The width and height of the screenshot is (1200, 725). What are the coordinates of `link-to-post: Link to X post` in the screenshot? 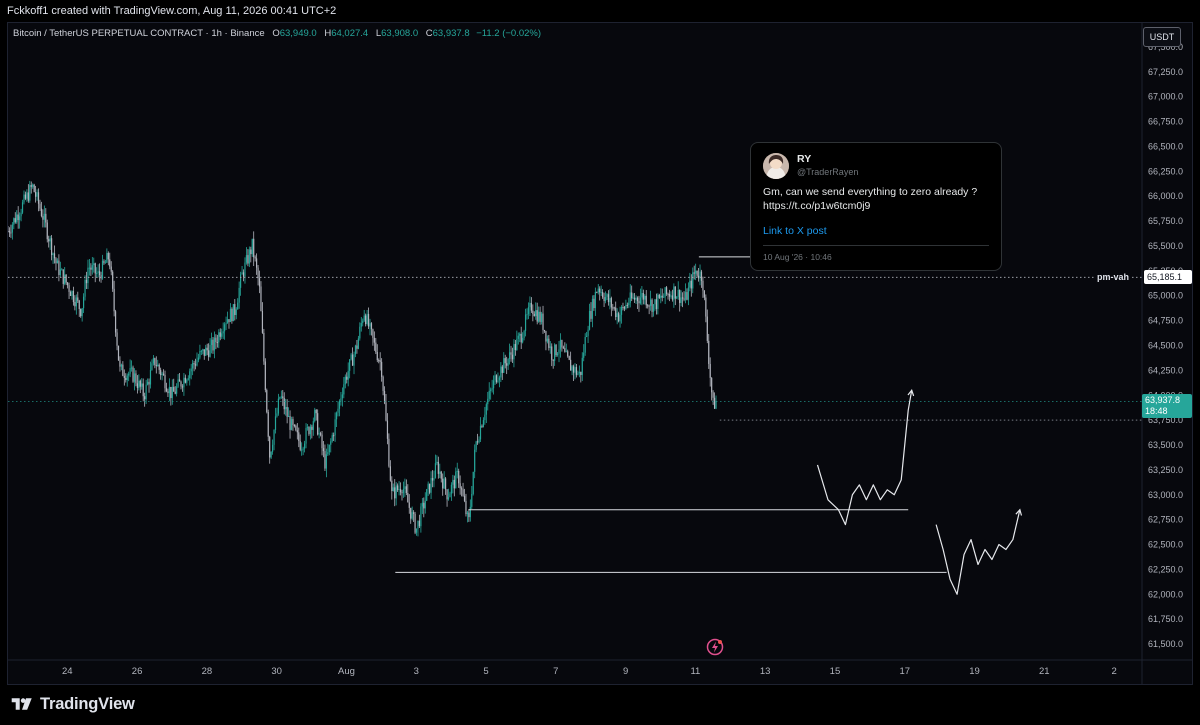 It's located at (795, 231).